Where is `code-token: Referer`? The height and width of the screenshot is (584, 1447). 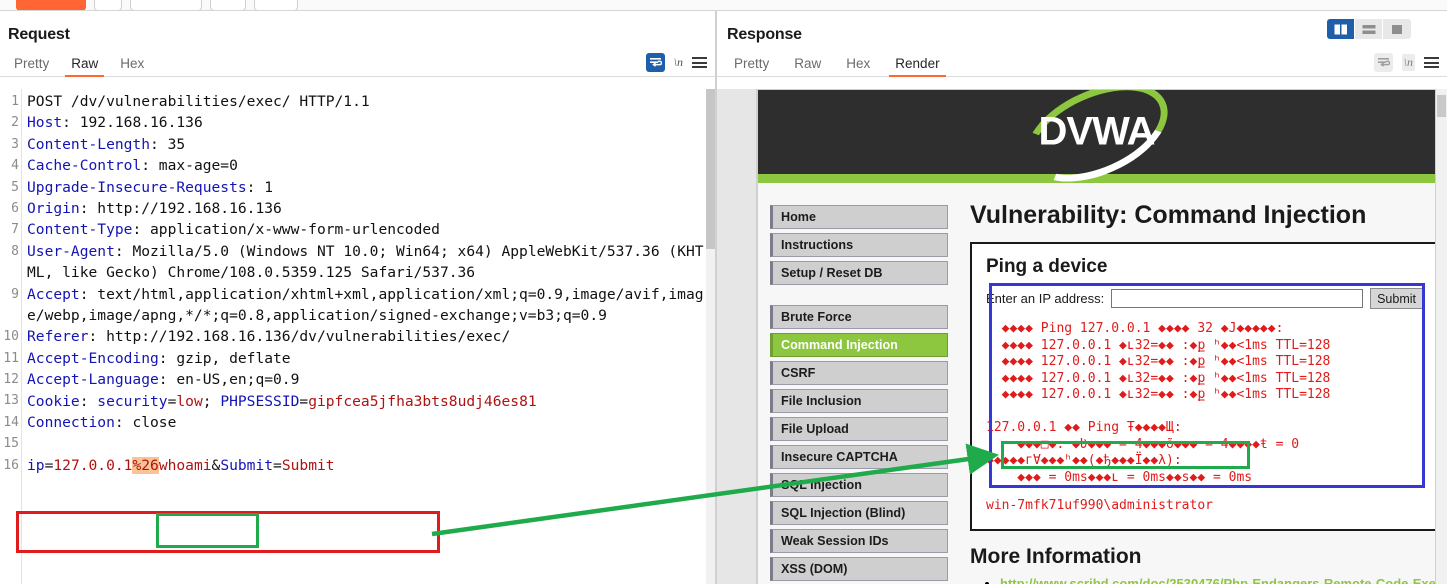 code-token: Referer is located at coordinates (58, 337).